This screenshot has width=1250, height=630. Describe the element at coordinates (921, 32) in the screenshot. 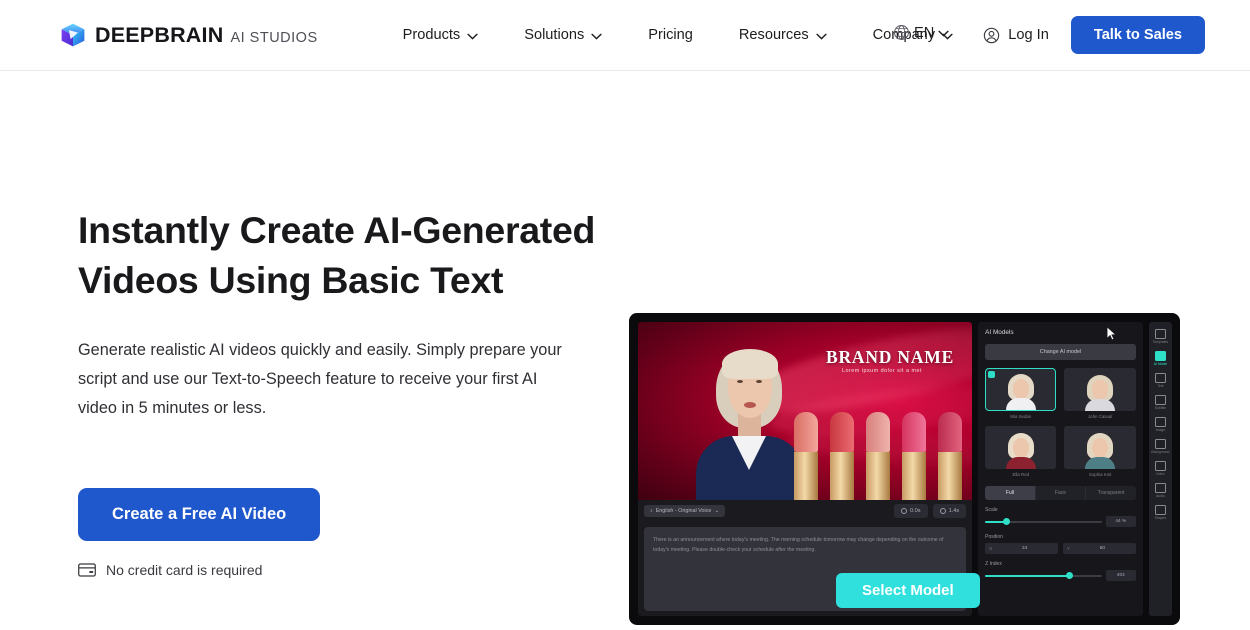

I see `language-selector: EN` at that location.